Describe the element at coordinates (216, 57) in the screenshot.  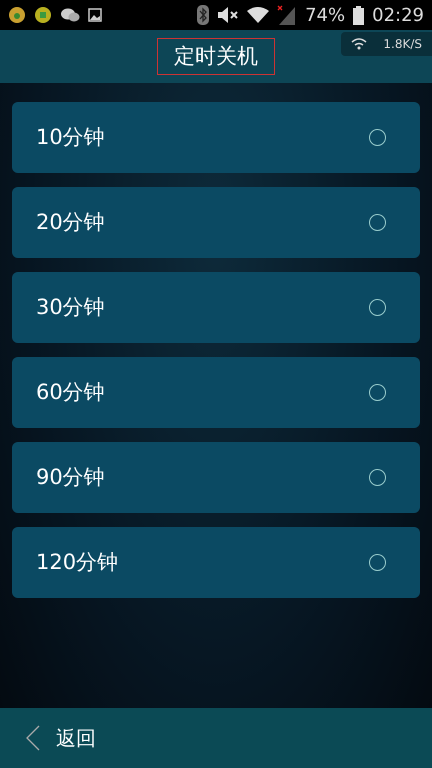
I see `screen-title: 定时关机` at that location.